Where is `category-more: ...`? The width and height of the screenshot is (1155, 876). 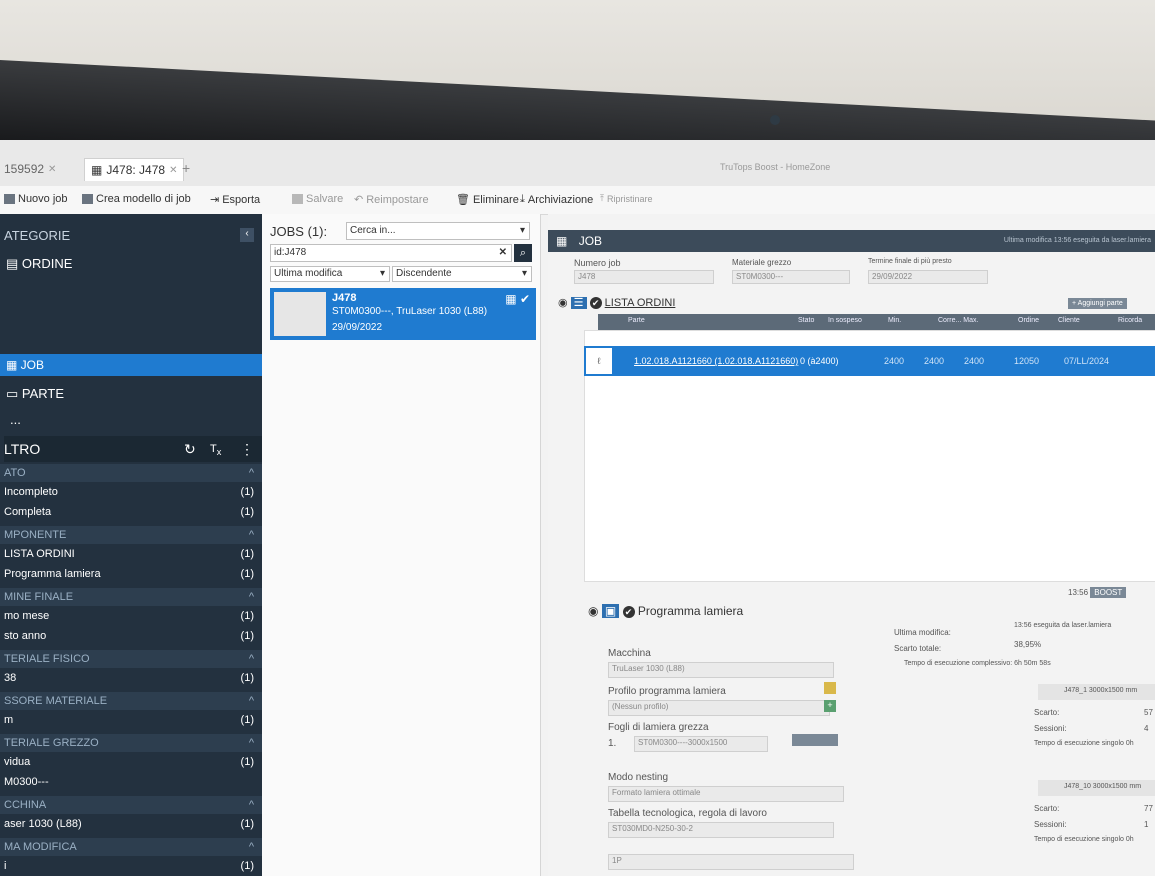
category-more: ... is located at coordinates (15, 419).